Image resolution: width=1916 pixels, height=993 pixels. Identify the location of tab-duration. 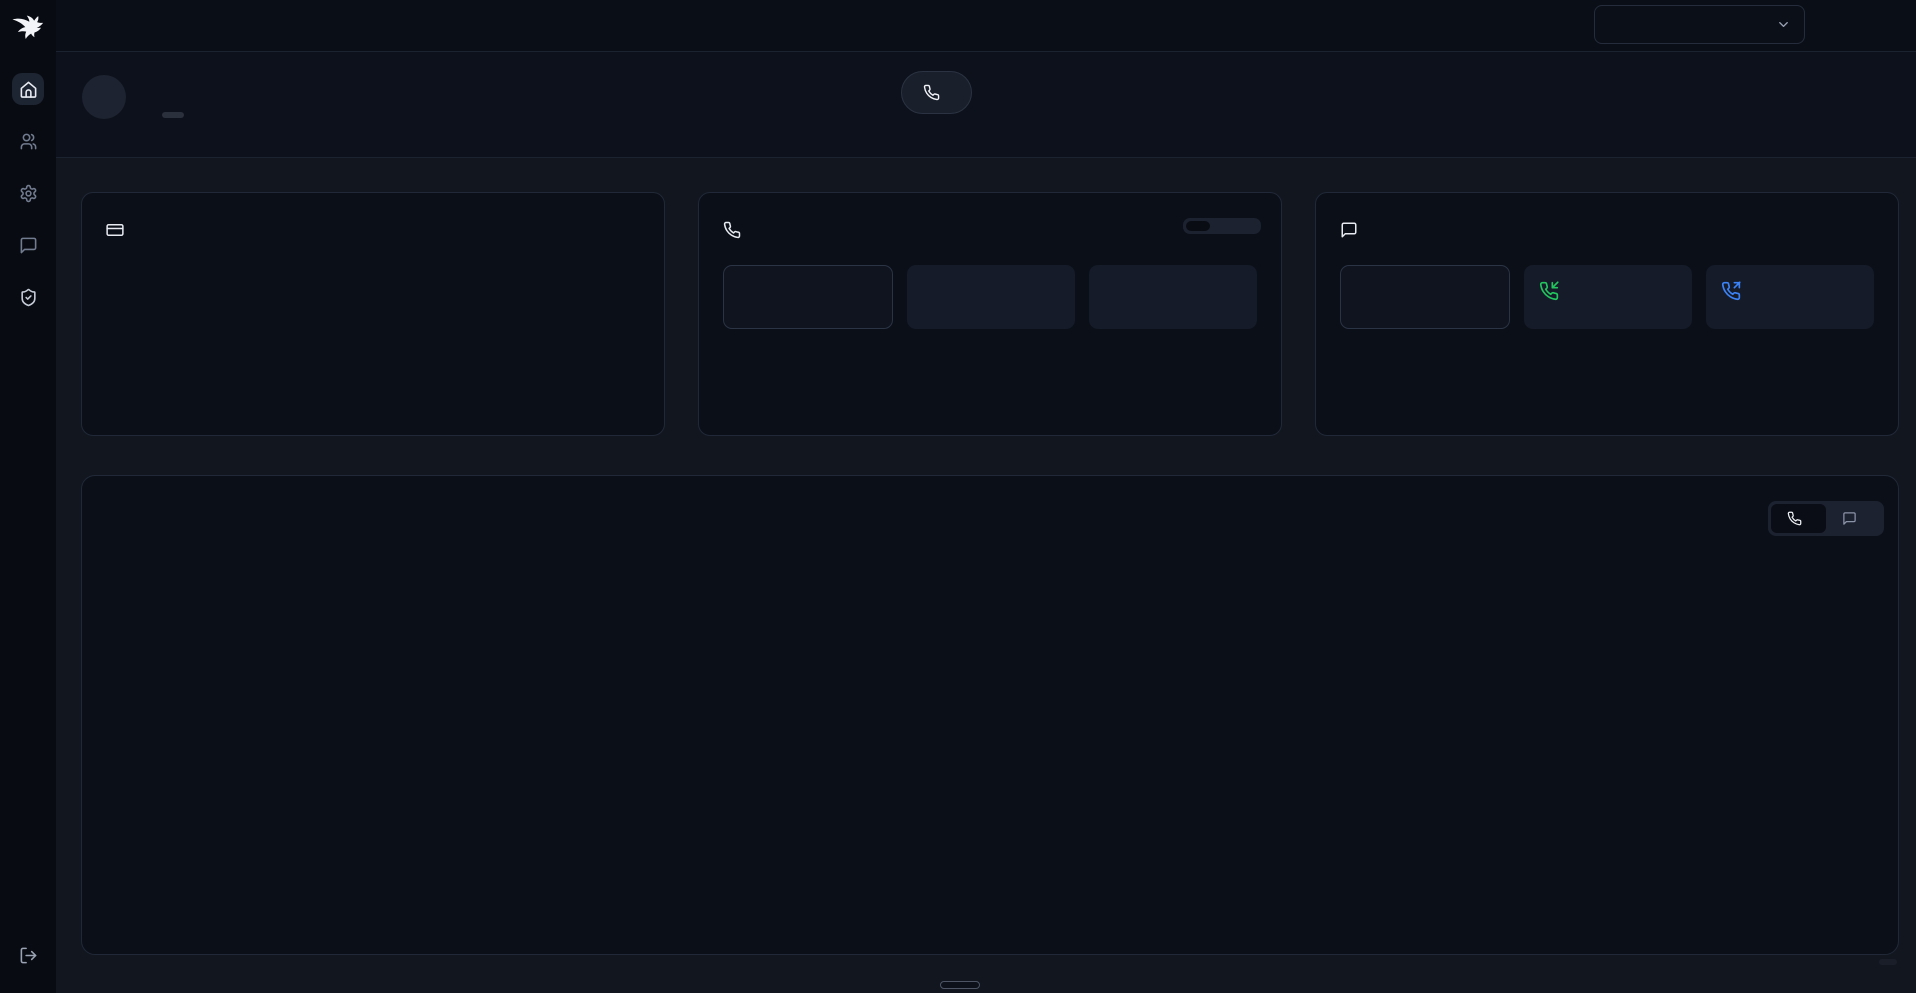
(1222, 226).